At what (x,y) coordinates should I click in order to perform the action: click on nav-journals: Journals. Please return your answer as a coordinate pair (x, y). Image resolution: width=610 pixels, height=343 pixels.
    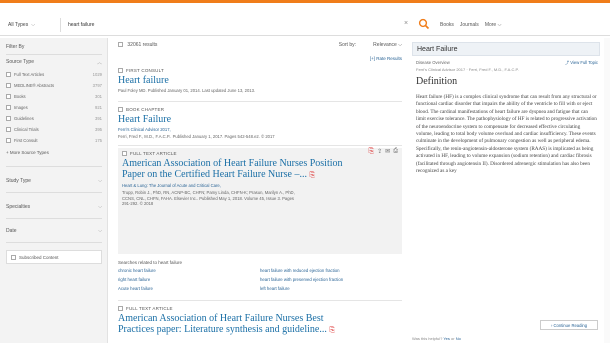
    Looking at the image, I should click on (469, 25).